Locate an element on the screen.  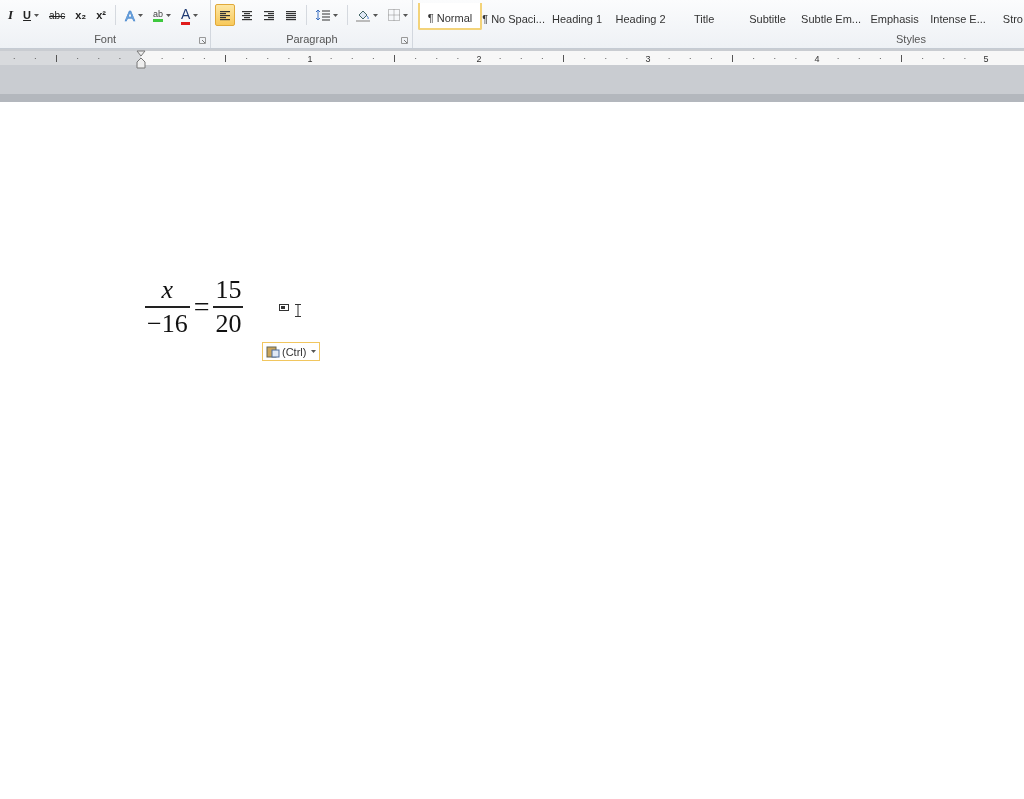
align-left-button is located at coordinates (225, 15).